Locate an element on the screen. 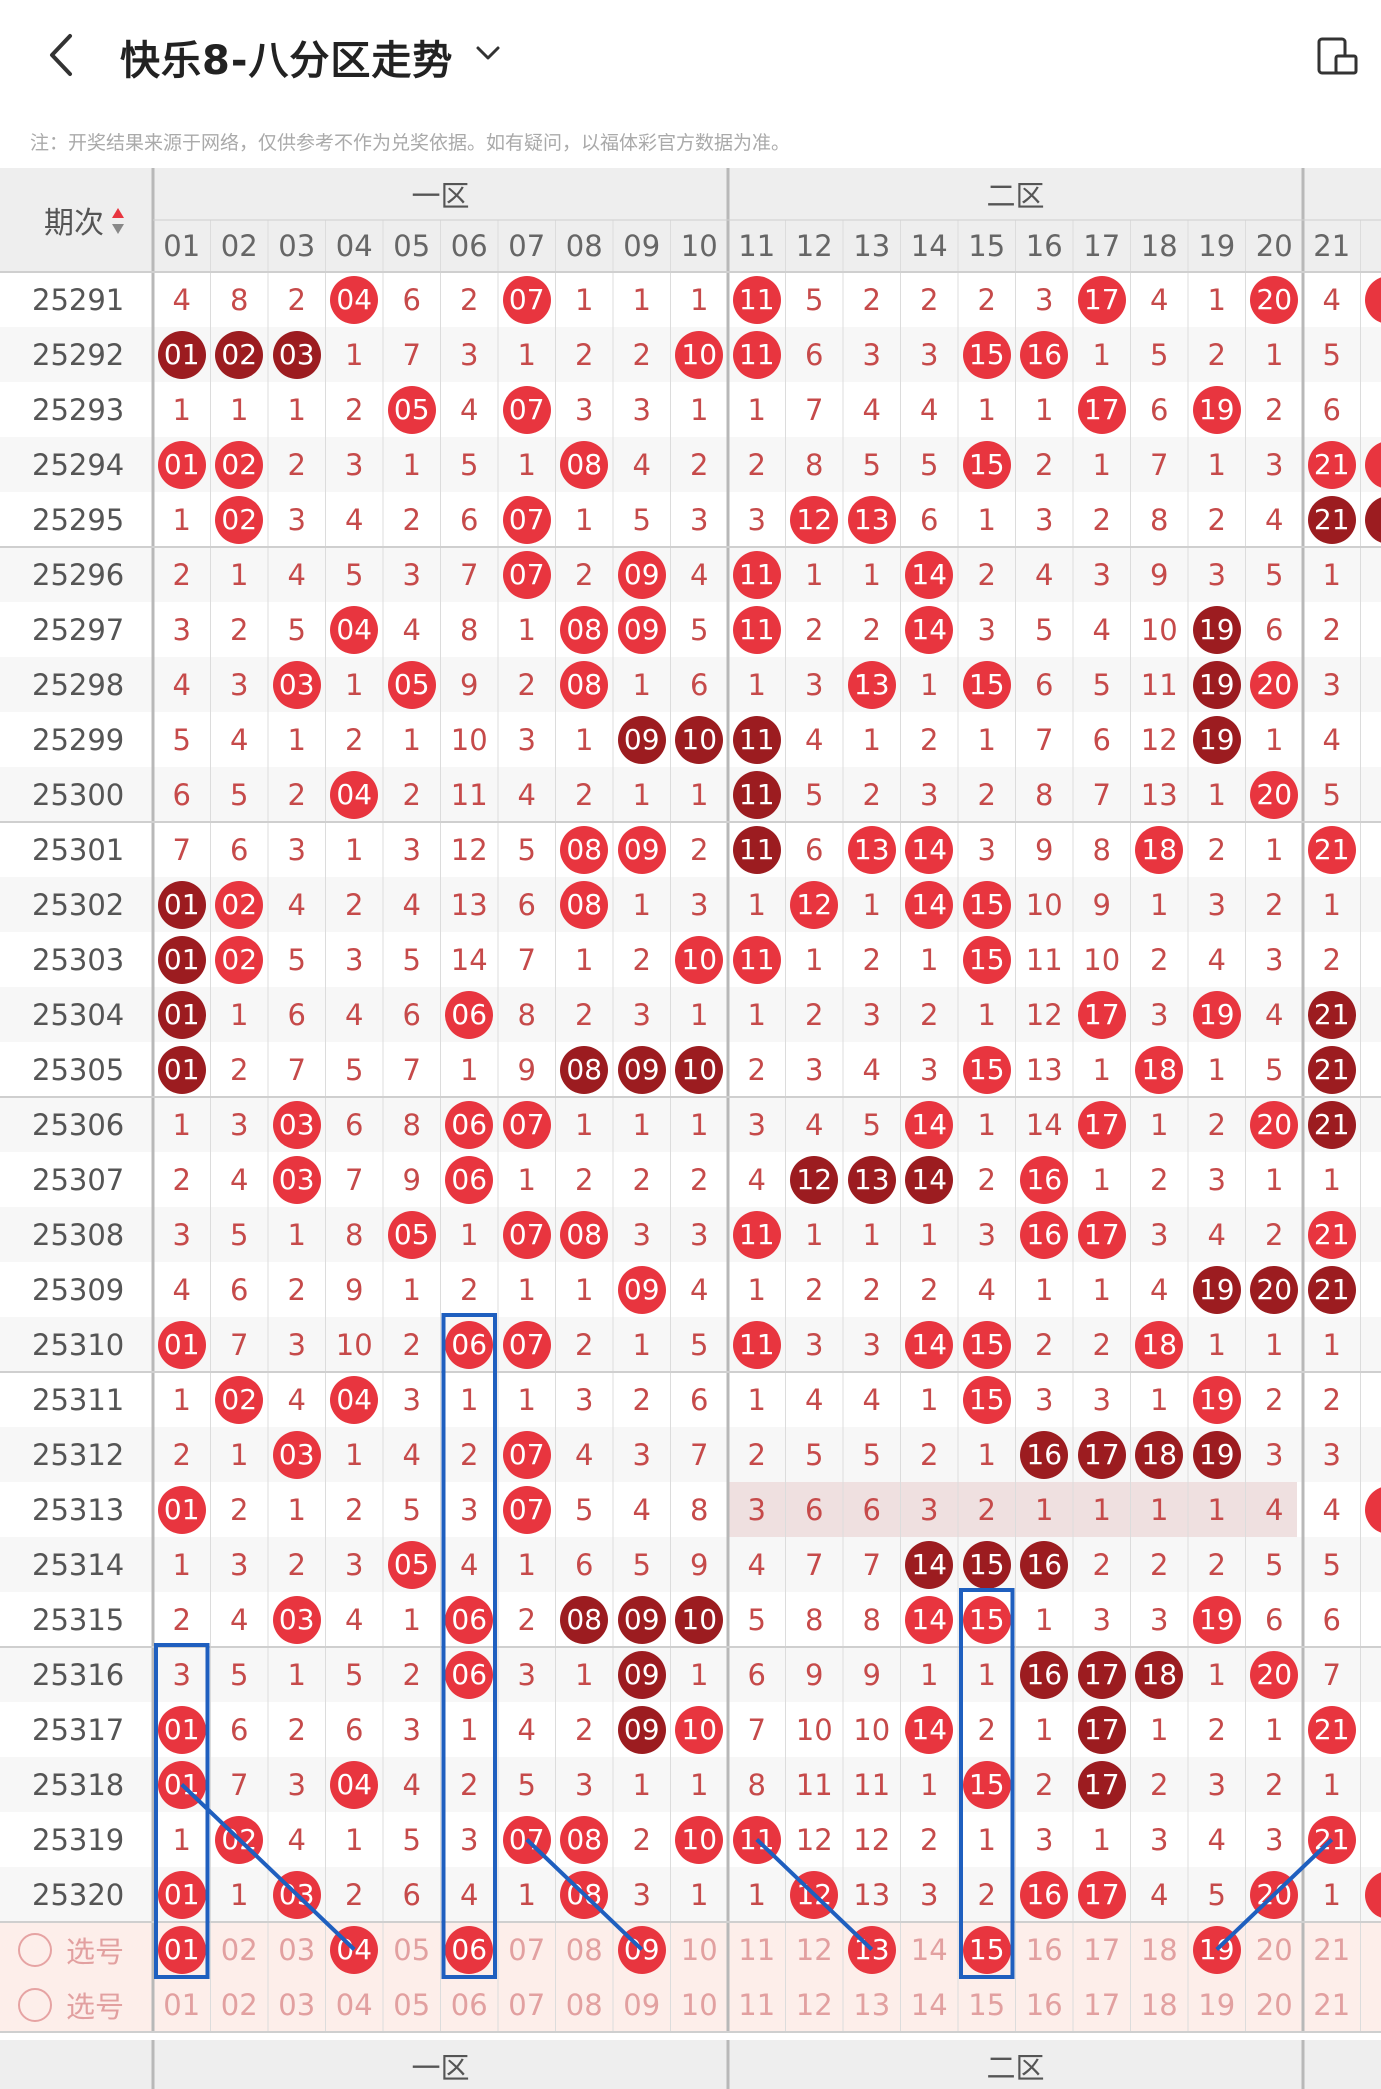 This screenshot has width=1381, height=2089. column-header: 16 is located at coordinates (1044, 246).